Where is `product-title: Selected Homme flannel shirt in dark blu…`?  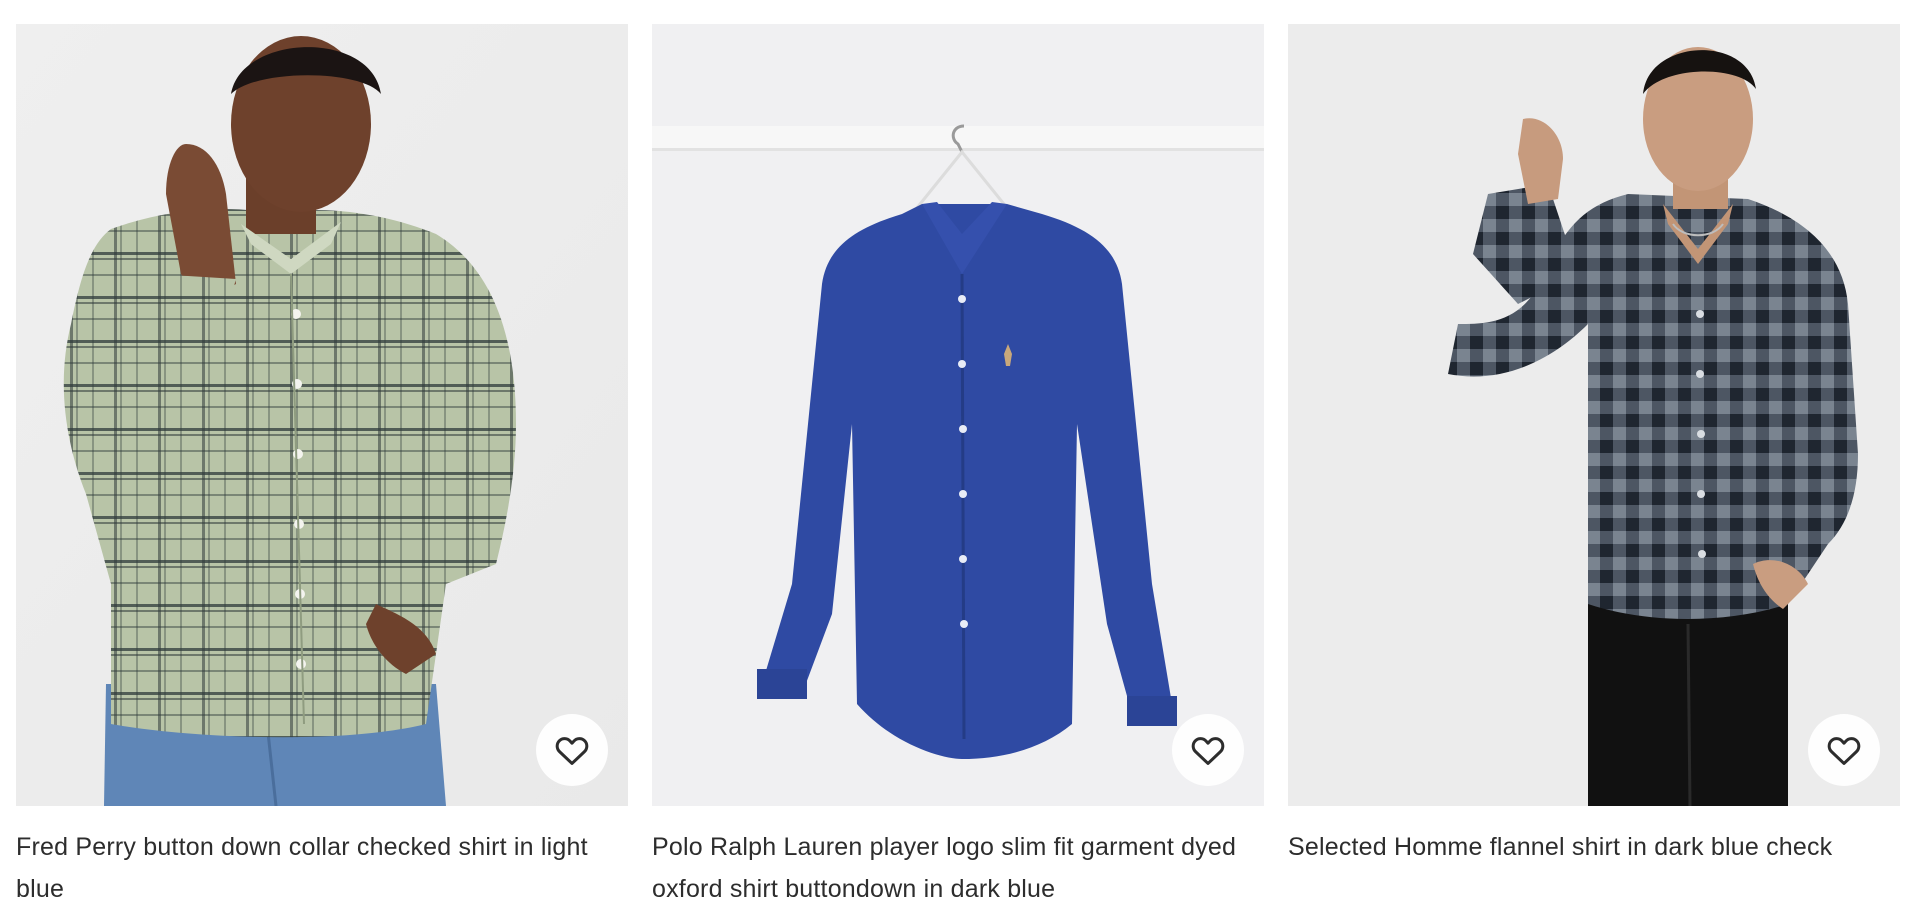 product-title: Selected Homme flannel shirt in dark blu… is located at coordinates (1594, 847).